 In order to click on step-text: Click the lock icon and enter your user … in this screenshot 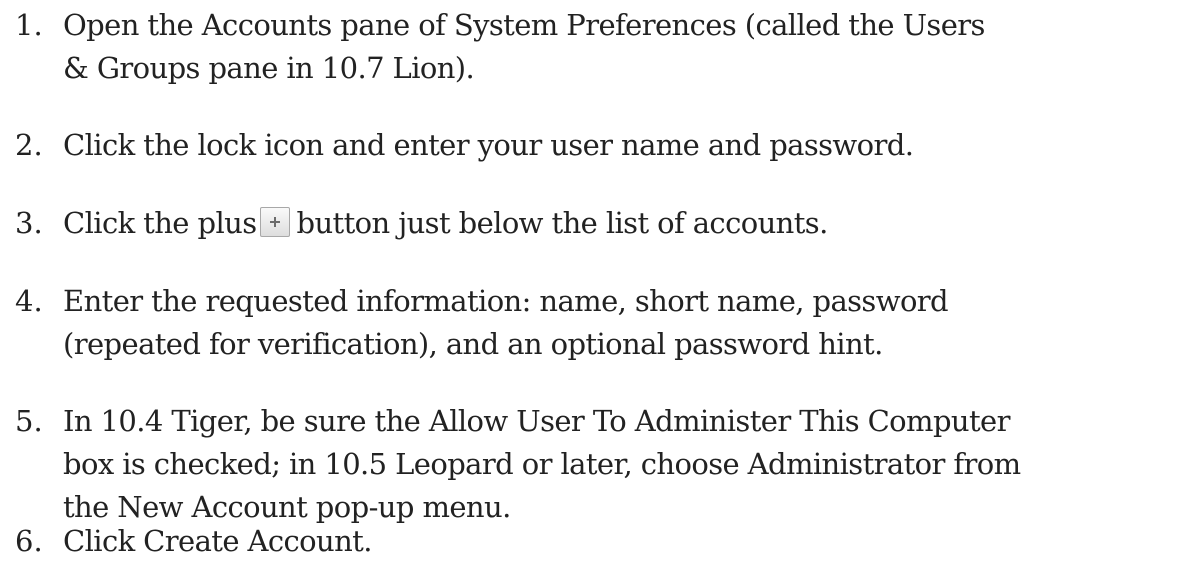, I will do `click(610, 145)`.